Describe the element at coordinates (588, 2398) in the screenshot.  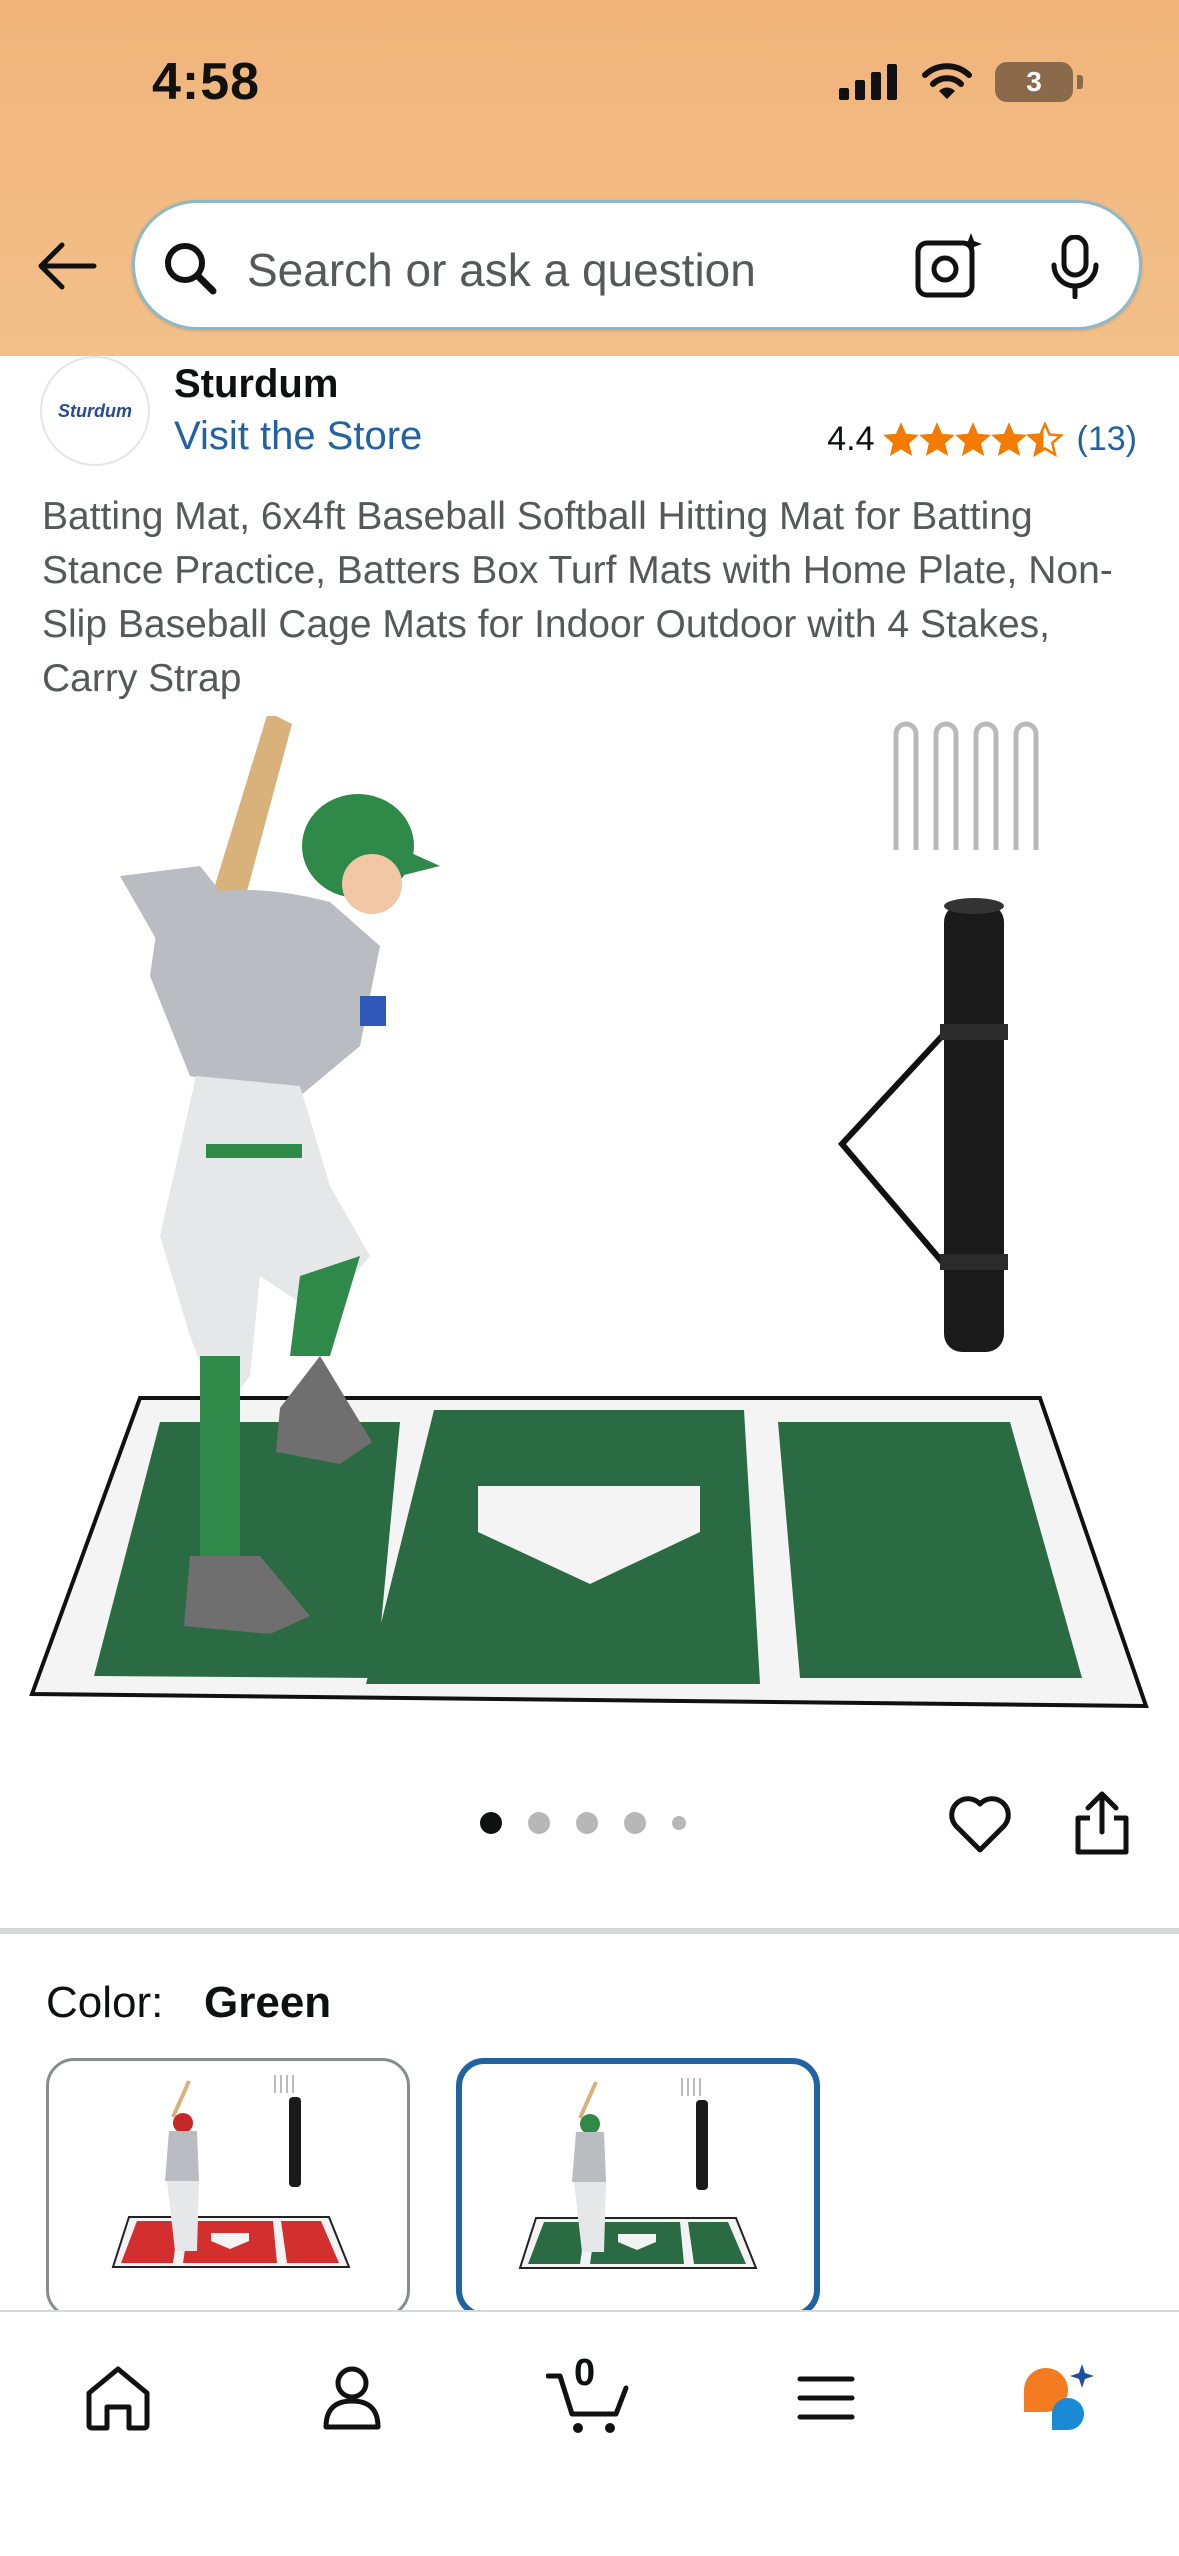
I see `nav-cart: 0` at that location.